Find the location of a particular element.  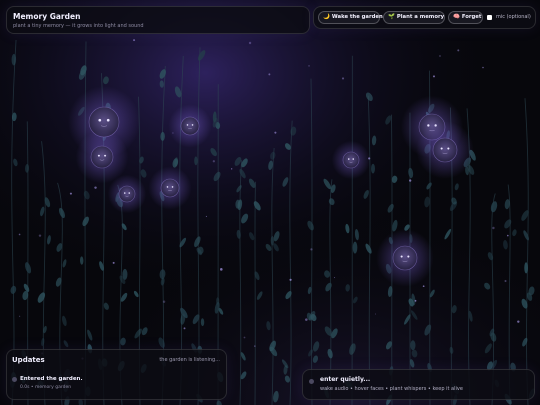

app-title: Memory Garden is located at coordinates (47, 16).